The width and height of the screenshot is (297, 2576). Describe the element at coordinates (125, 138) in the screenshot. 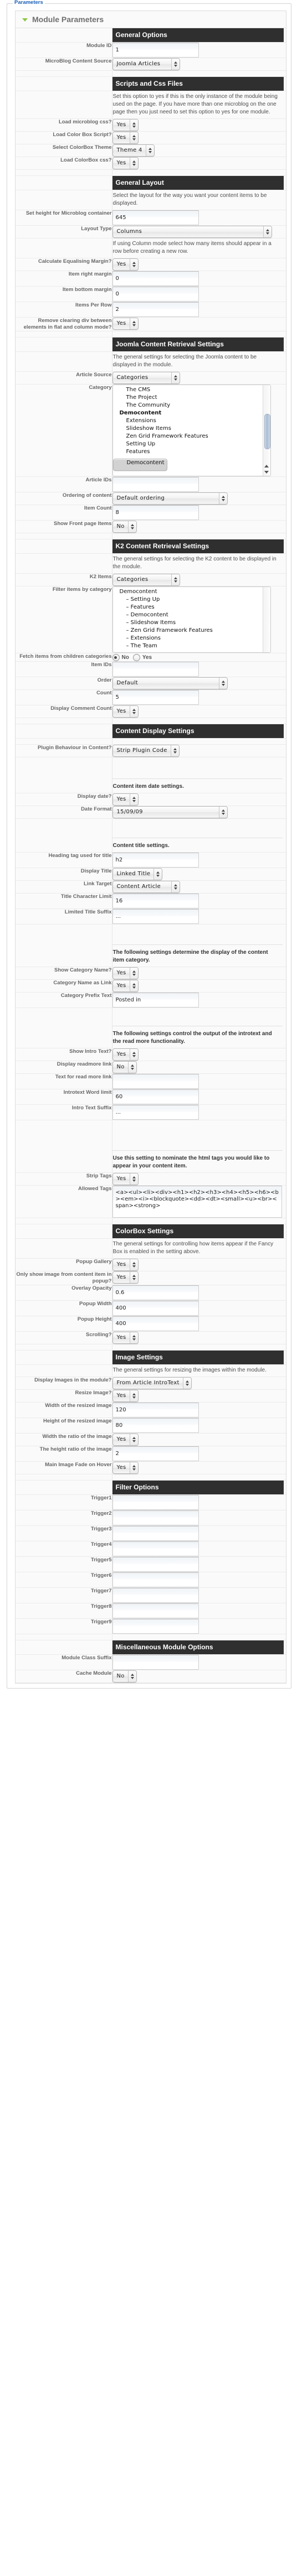

I see `load-colorbox-script-select: Yes` at that location.